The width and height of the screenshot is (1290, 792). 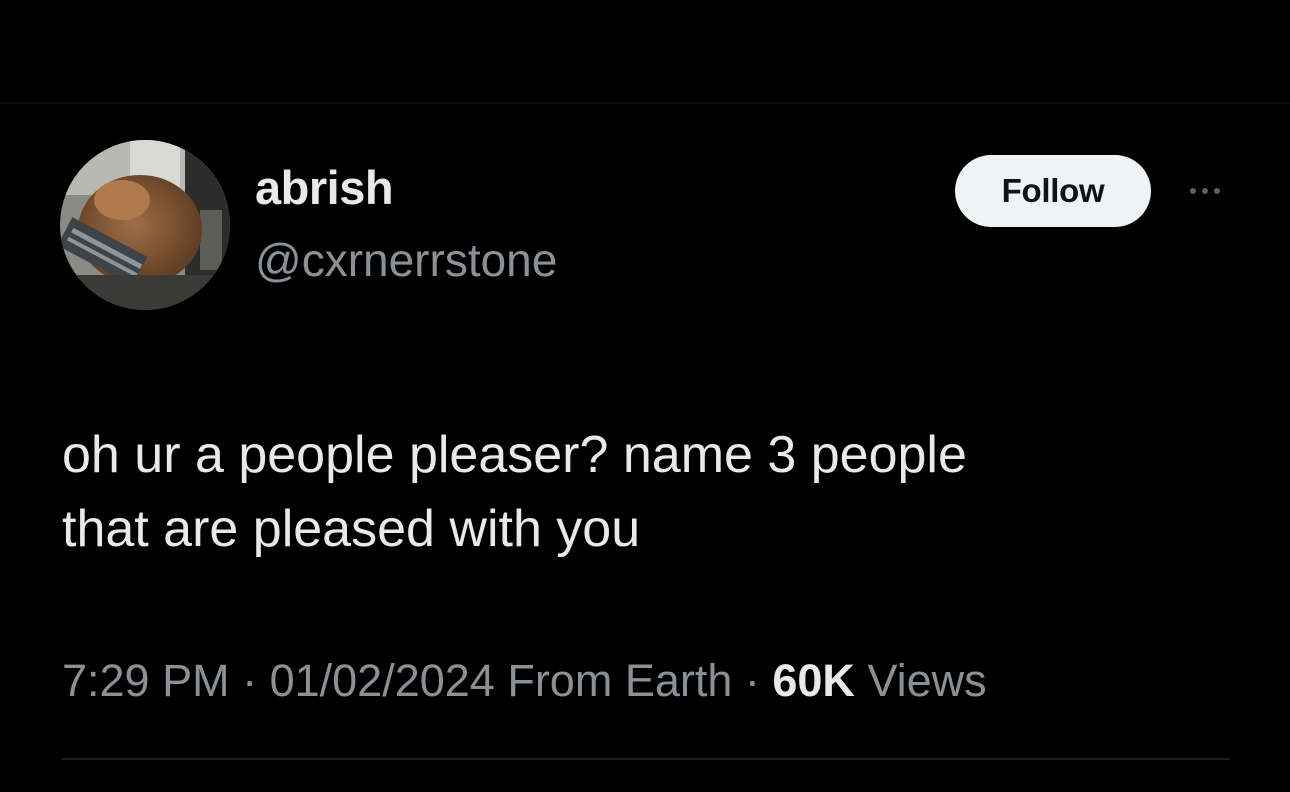 What do you see at coordinates (920, 680) in the screenshot?
I see `views-label: Views` at bounding box center [920, 680].